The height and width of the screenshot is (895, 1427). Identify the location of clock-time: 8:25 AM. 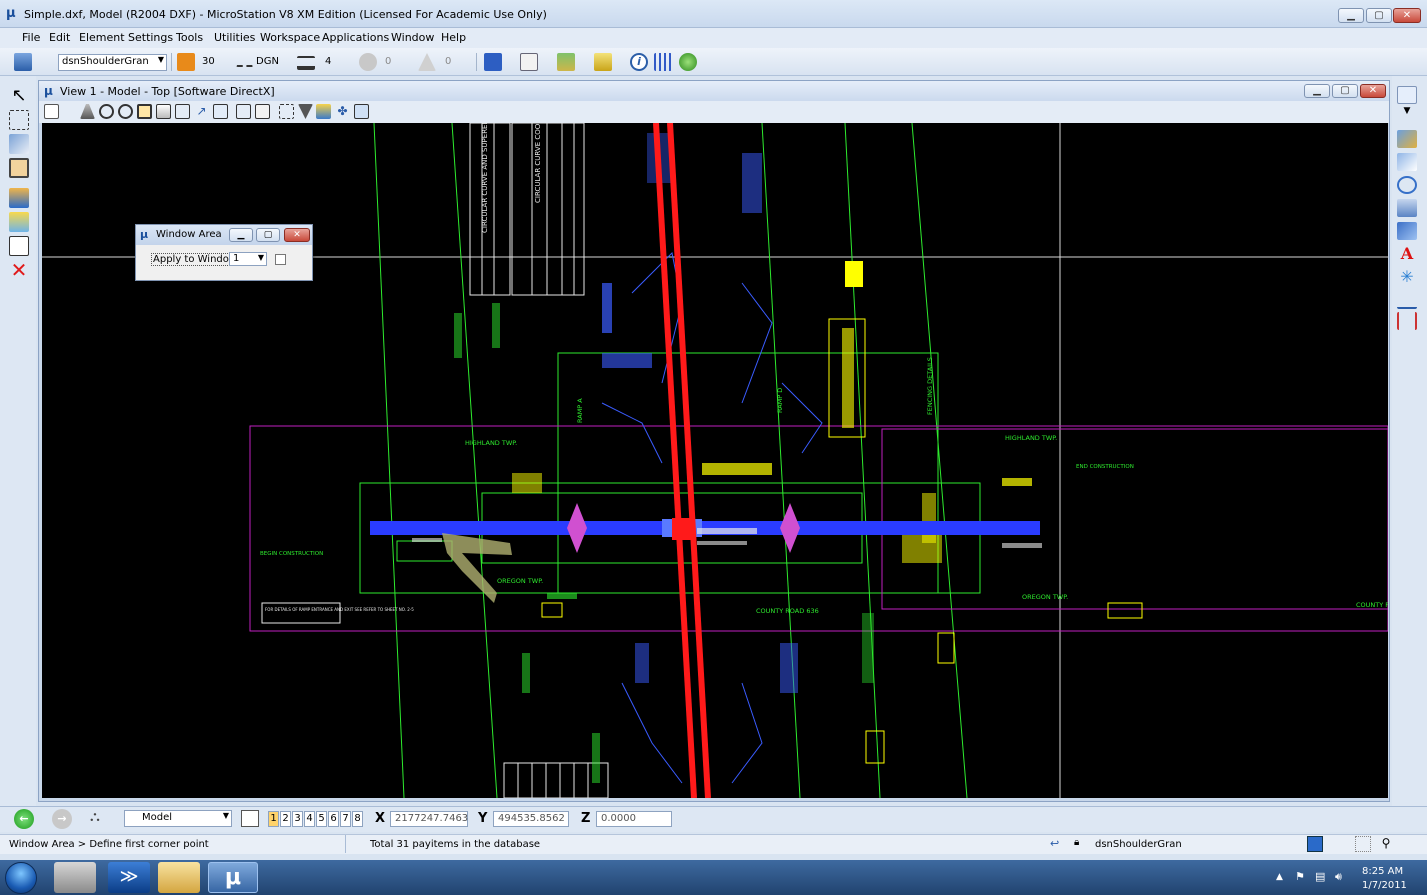
(1382, 871).